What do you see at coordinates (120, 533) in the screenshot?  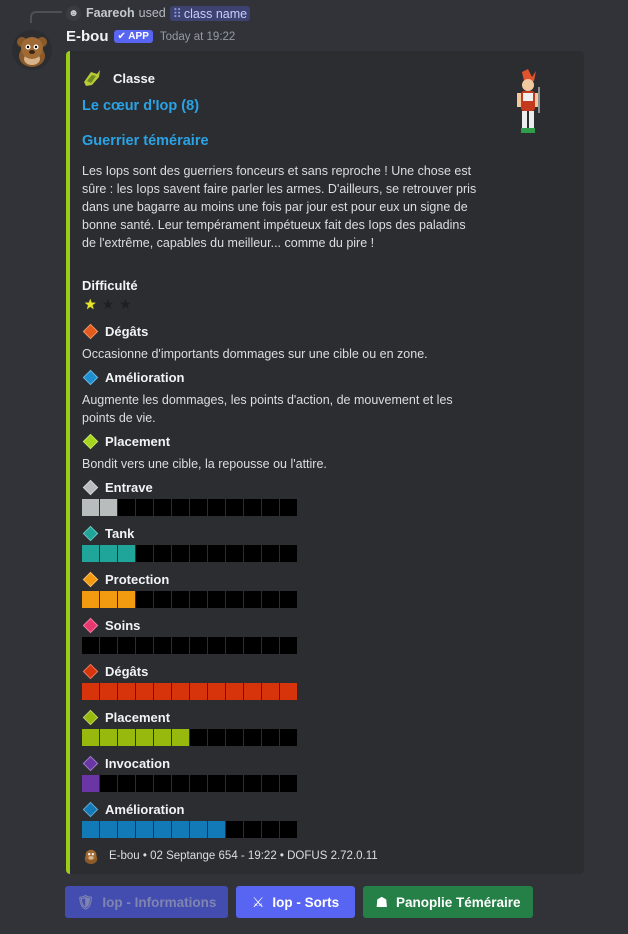 I see `stat-title-label: Tank` at bounding box center [120, 533].